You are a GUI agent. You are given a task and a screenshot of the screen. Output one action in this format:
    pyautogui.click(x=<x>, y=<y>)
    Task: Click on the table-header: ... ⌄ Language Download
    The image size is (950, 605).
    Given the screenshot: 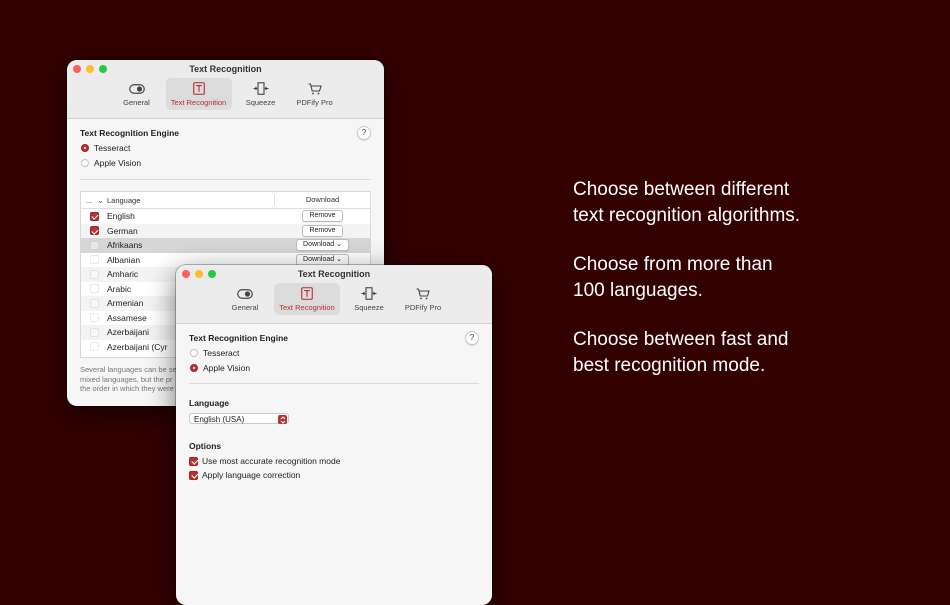 What is the action you would take?
    pyautogui.click(x=225, y=200)
    